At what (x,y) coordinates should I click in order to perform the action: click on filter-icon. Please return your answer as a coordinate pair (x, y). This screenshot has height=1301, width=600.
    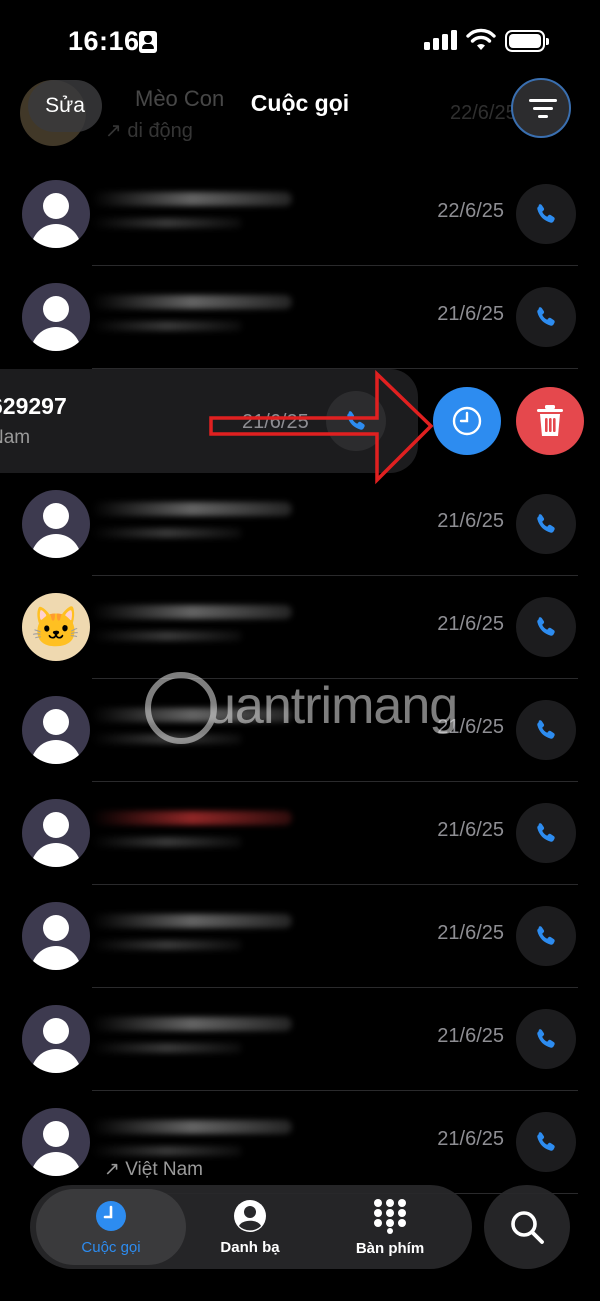
    Looking at the image, I should click on (543, 108).